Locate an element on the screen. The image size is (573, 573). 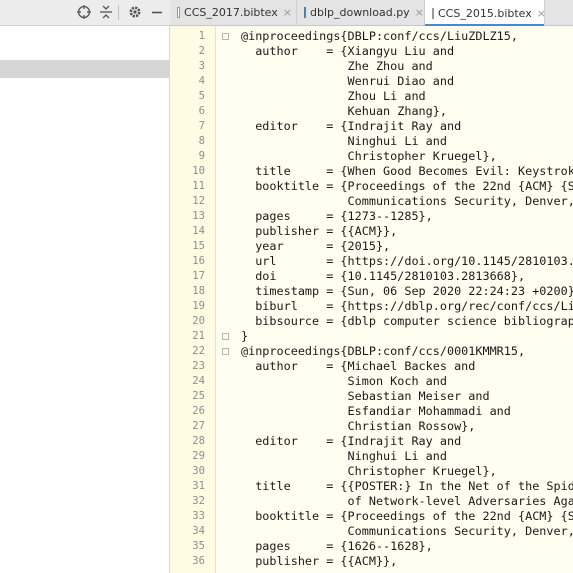
python-file-icon is located at coordinates (305, 12).